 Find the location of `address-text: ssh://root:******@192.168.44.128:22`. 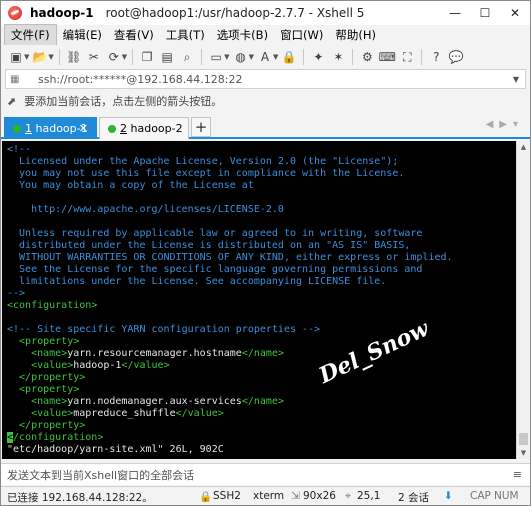

address-text: ssh://root:******@192.168.44.128:22 is located at coordinates (140, 79).